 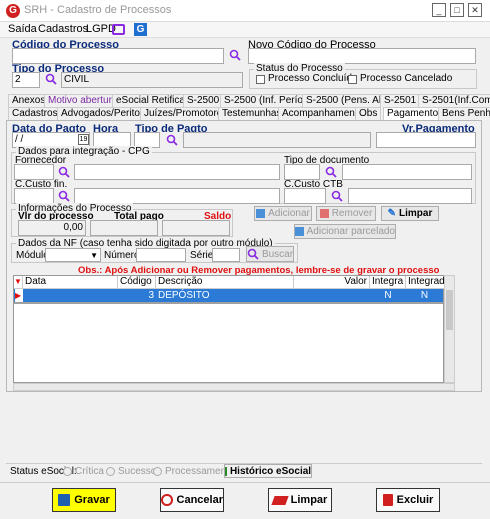 I want to click on chevron-down-icon: ▼, so click(x=94, y=255).